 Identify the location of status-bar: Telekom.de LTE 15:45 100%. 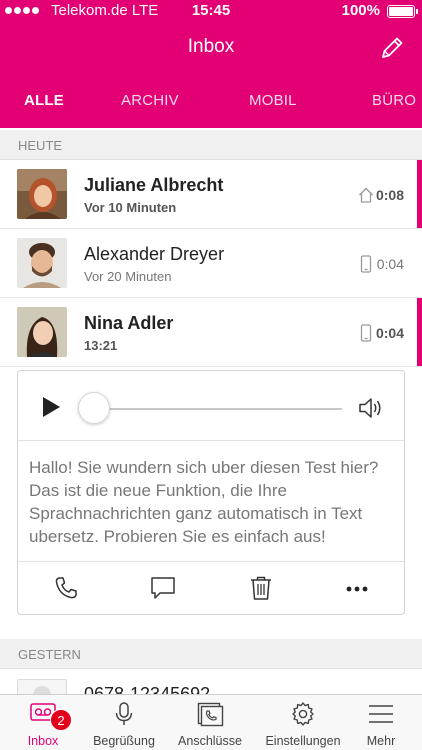
(211, 11).